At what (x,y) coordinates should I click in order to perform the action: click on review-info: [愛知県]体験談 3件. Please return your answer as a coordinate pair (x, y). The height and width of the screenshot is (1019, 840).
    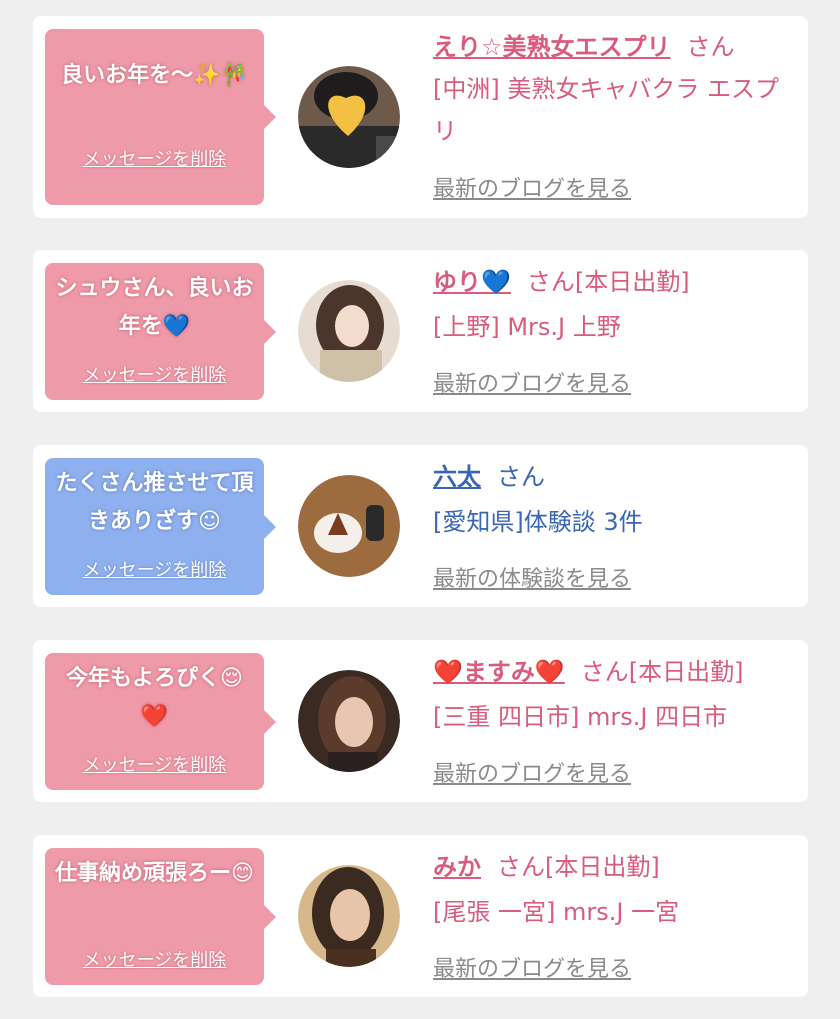
    Looking at the image, I should click on (538, 522).